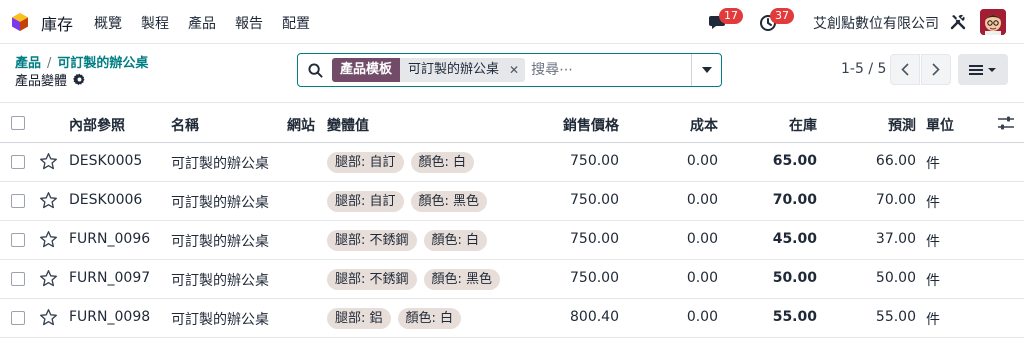 This screenshot has width=1024, height=345. What do you see at coordinates (993, 22) in the screenshot?
I see `user-avatar` at bounding box center [993, 22].